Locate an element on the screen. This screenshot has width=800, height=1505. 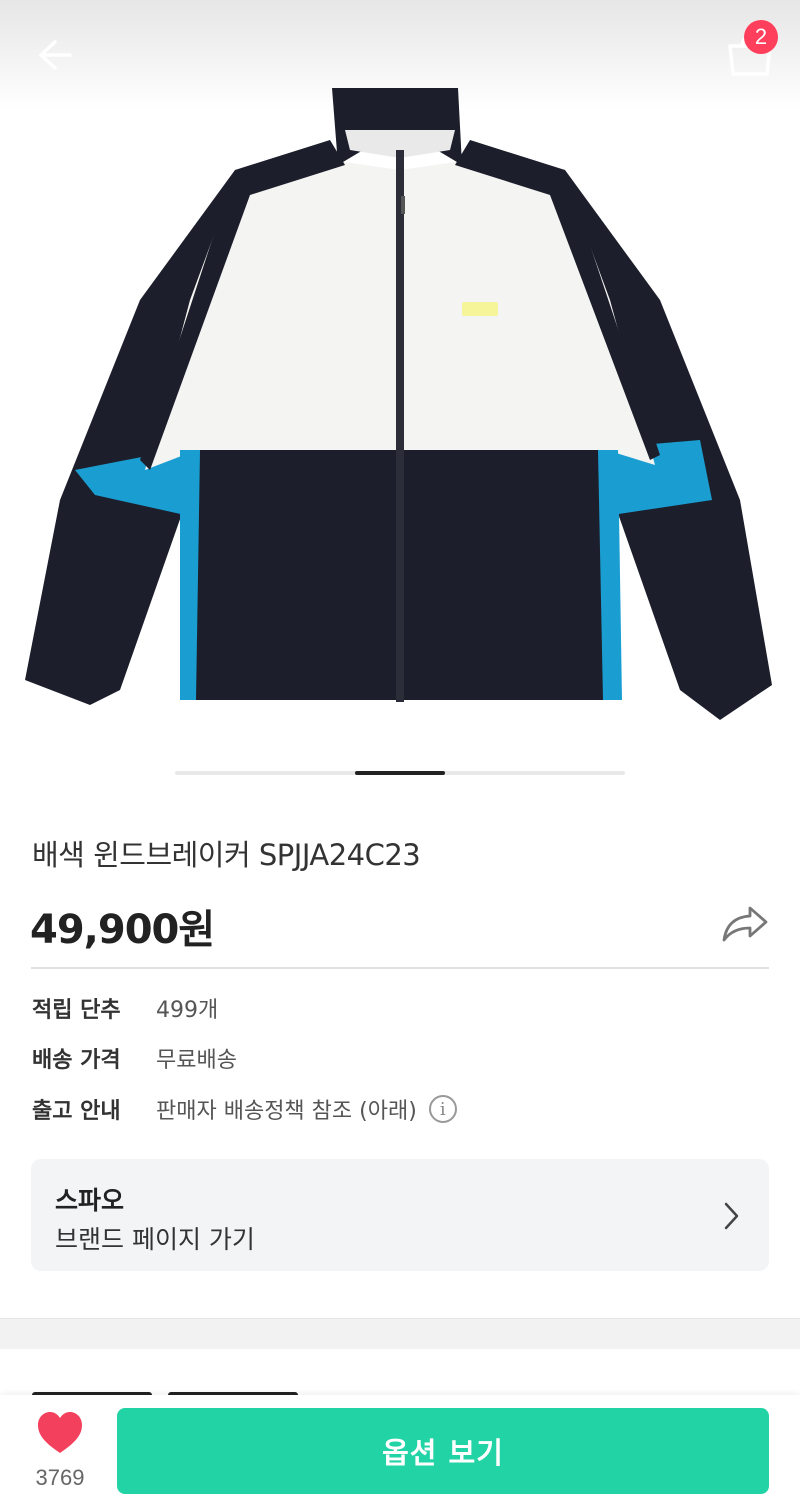
info-label: 출고 안내 is located at coordinates (76, 1111).